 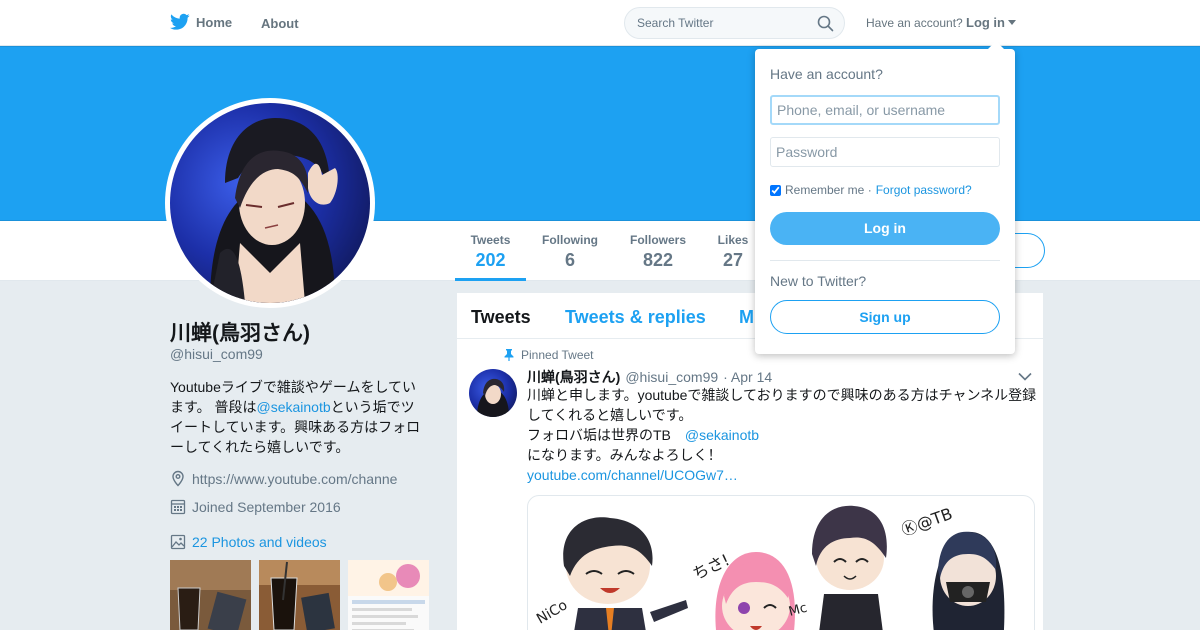 I want to click on tweet-header: 川蝉(鳥羽さん) @hisui_com99 · Apr 14, so click(x=649, y=377).